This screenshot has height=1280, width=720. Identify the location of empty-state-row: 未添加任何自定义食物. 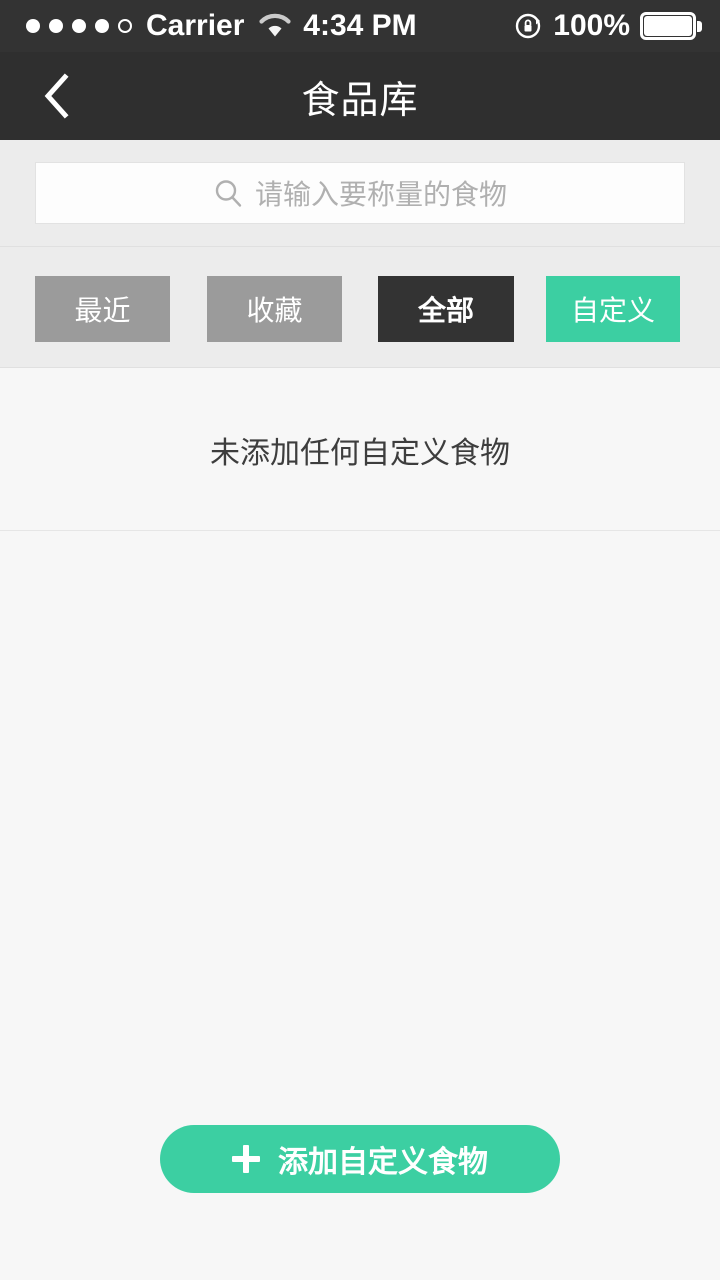
(360, 450).